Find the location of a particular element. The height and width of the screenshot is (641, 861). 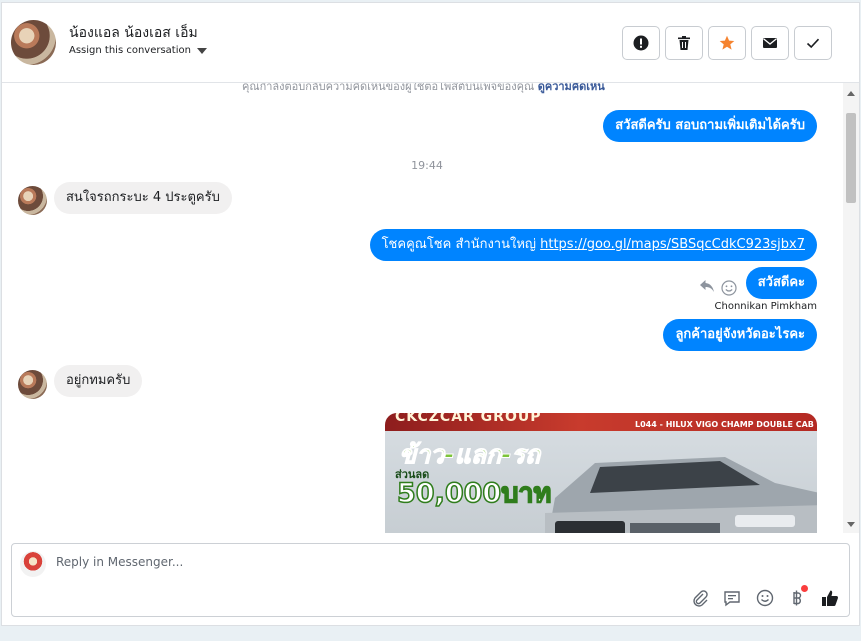

envelope-icon is located at coordinates (770, 43).